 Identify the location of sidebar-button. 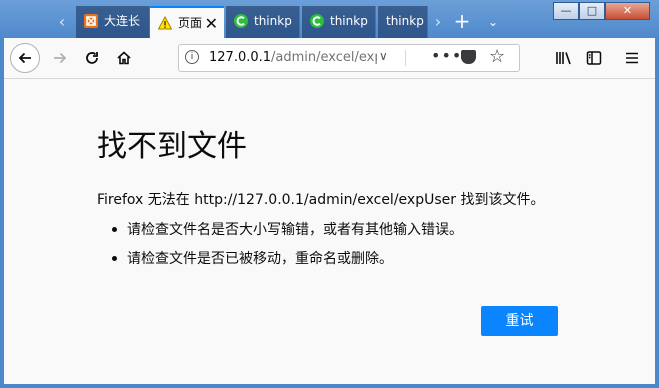
(594, 58).